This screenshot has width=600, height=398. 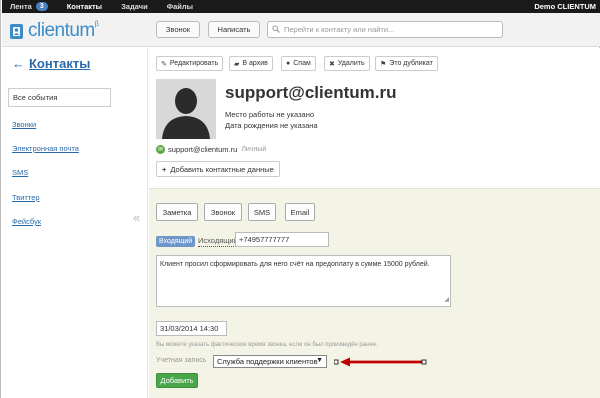 I want to click on plus-icon: +, so click(x=164, y=169).